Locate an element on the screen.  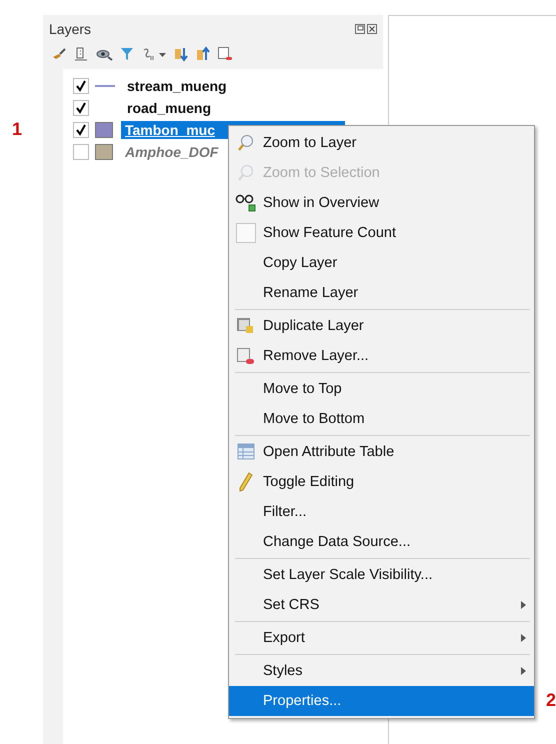
menu-item: Rename Layer is located at coordinates (381, 293).